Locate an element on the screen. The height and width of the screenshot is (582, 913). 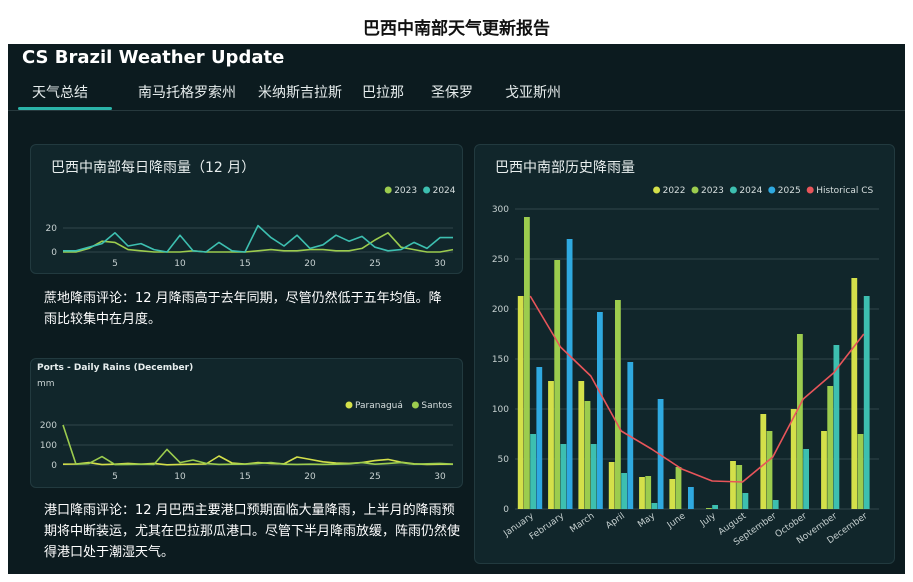
x-tick-label-daily-4: 25 is located at coordinates (374, 264).